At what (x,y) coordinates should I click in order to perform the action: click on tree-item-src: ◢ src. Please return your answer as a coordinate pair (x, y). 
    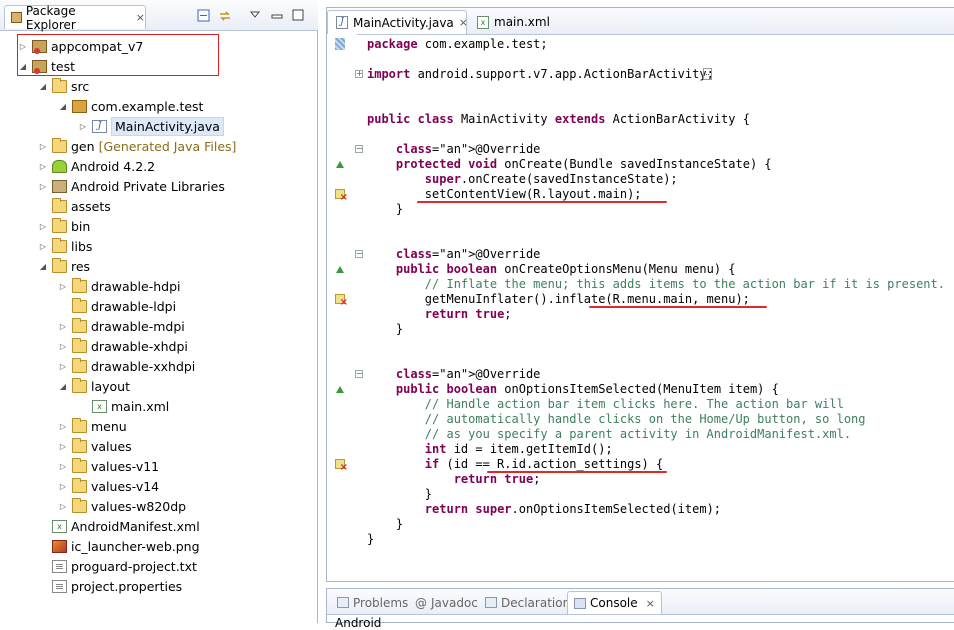
    Looking at the image, I should click on (63, 86).